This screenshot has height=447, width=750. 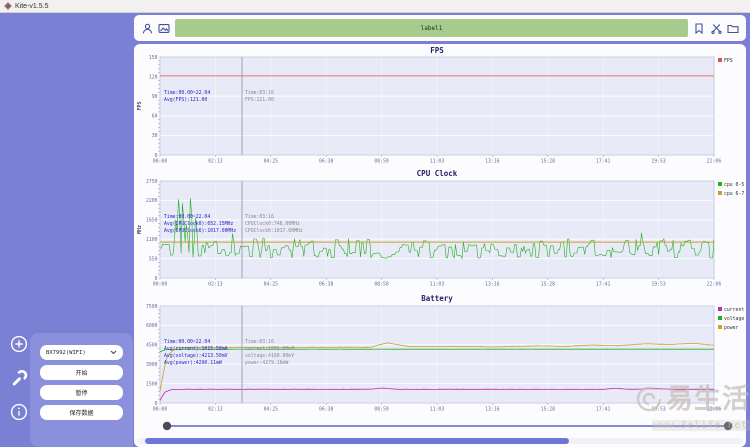 I want to click on control-panel: BX7992(WIFI) 开始 暂停 保存数据, so click(x=81, y=390).